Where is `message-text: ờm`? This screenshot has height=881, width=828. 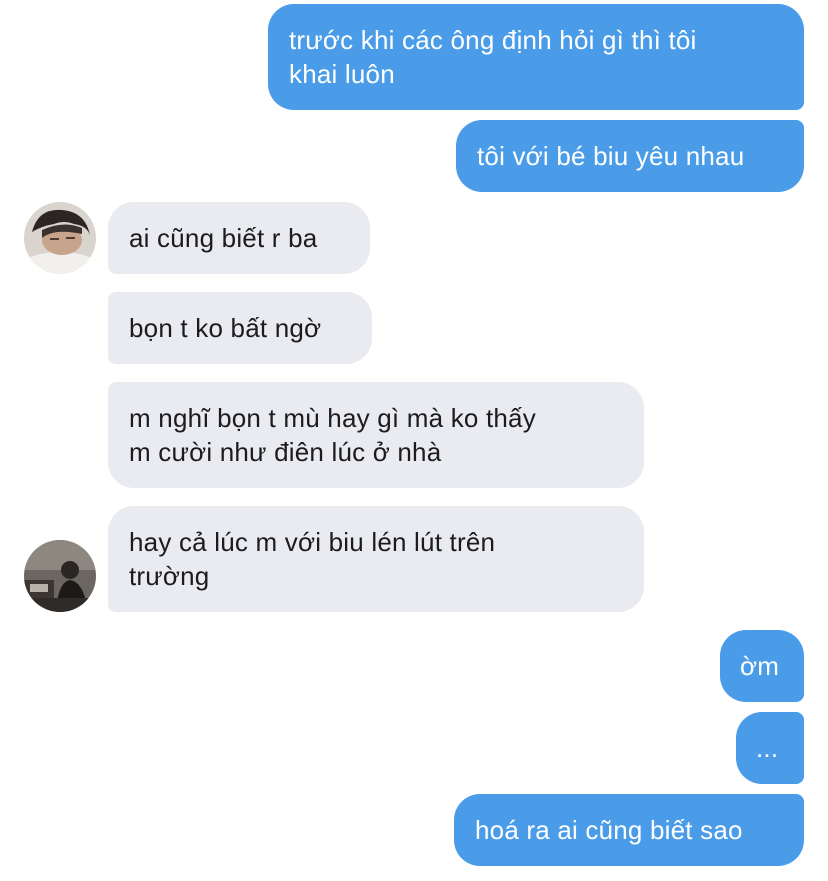 message-text: ờm is located at coordinates (760, 666).